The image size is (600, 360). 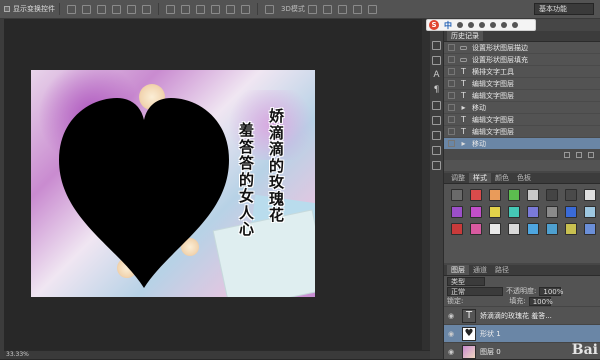 What do you see at coordinates (436, 135) in the screenshot?
I see `navigator-panel-icon` at bounding box center [436, 135].